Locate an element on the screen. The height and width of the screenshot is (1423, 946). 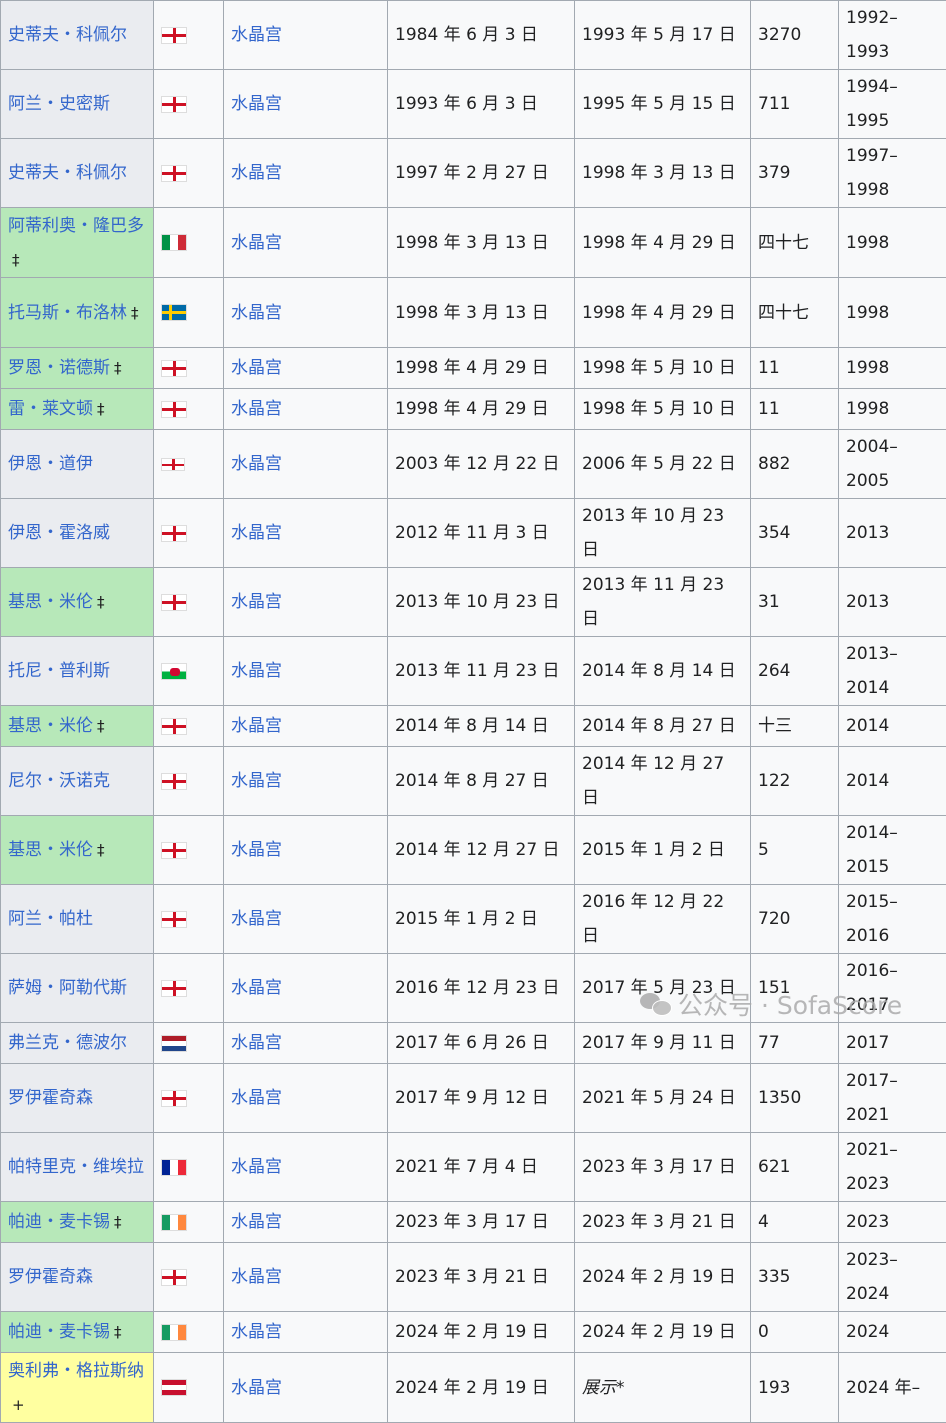
end-date-cell: 2006 年 5 月 22 日 is located at coordinates (663, 464).